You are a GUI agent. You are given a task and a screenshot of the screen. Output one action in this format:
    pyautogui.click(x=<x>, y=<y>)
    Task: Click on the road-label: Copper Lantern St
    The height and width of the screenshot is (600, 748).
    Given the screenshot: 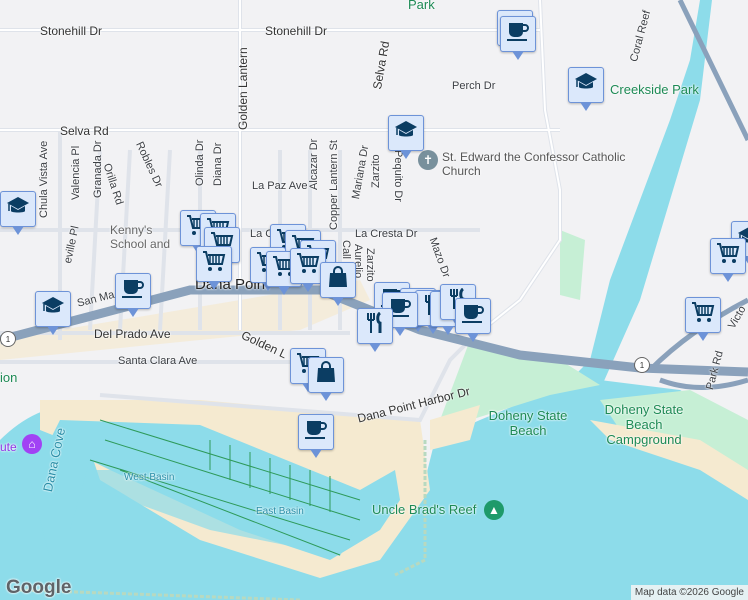 What is the action you would take?
    pyautogui.click(x=334, y=185)
    